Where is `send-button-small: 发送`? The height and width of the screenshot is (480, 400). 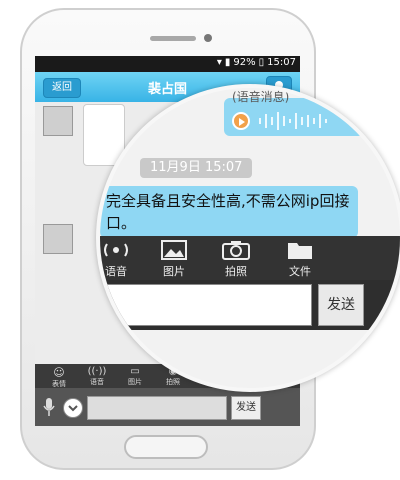 send-button-small: 发送 is located at coordinates (246, 408).